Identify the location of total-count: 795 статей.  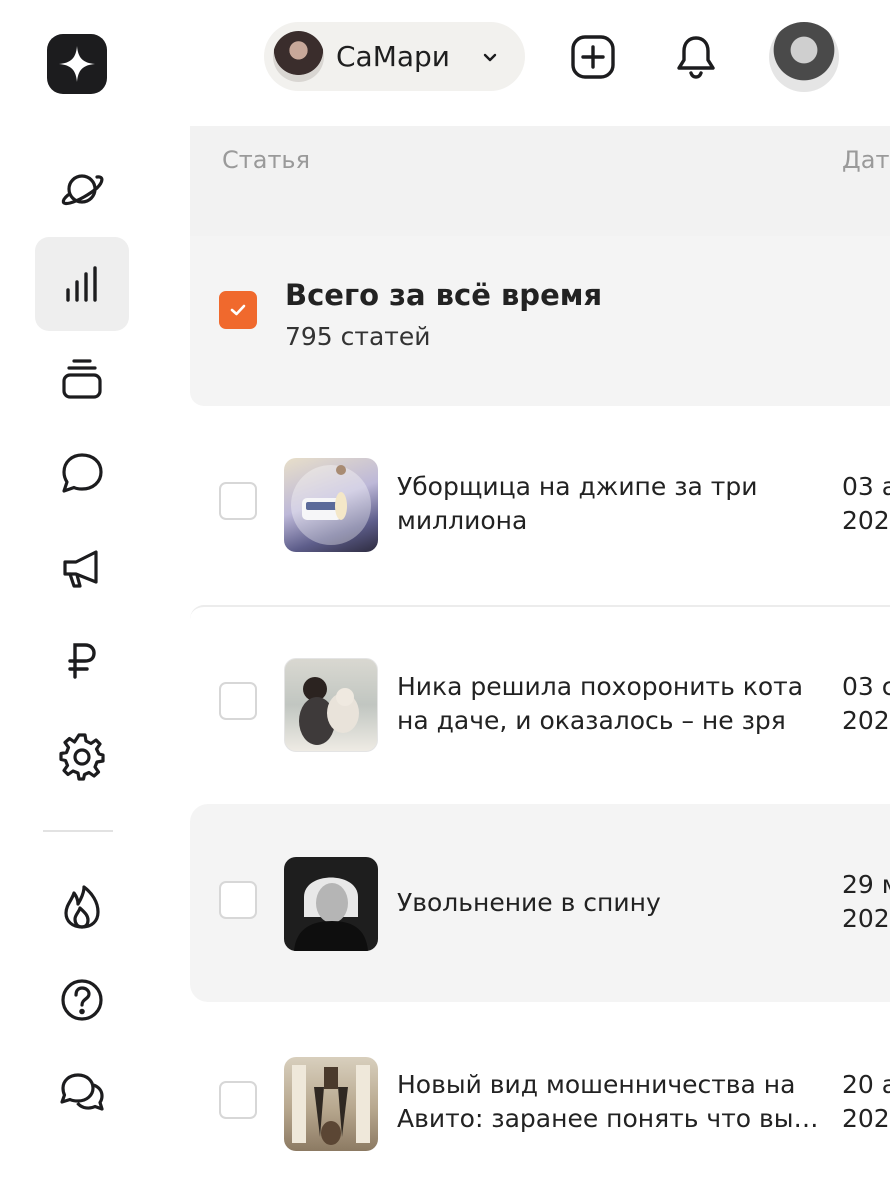
(358, 336).